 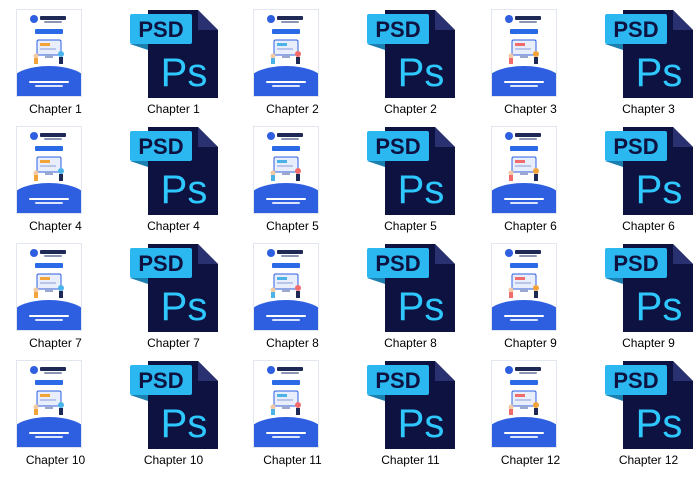 I want to click on psd-file-item: PSD Ps Chapter 8, so click(x=410, y=297).